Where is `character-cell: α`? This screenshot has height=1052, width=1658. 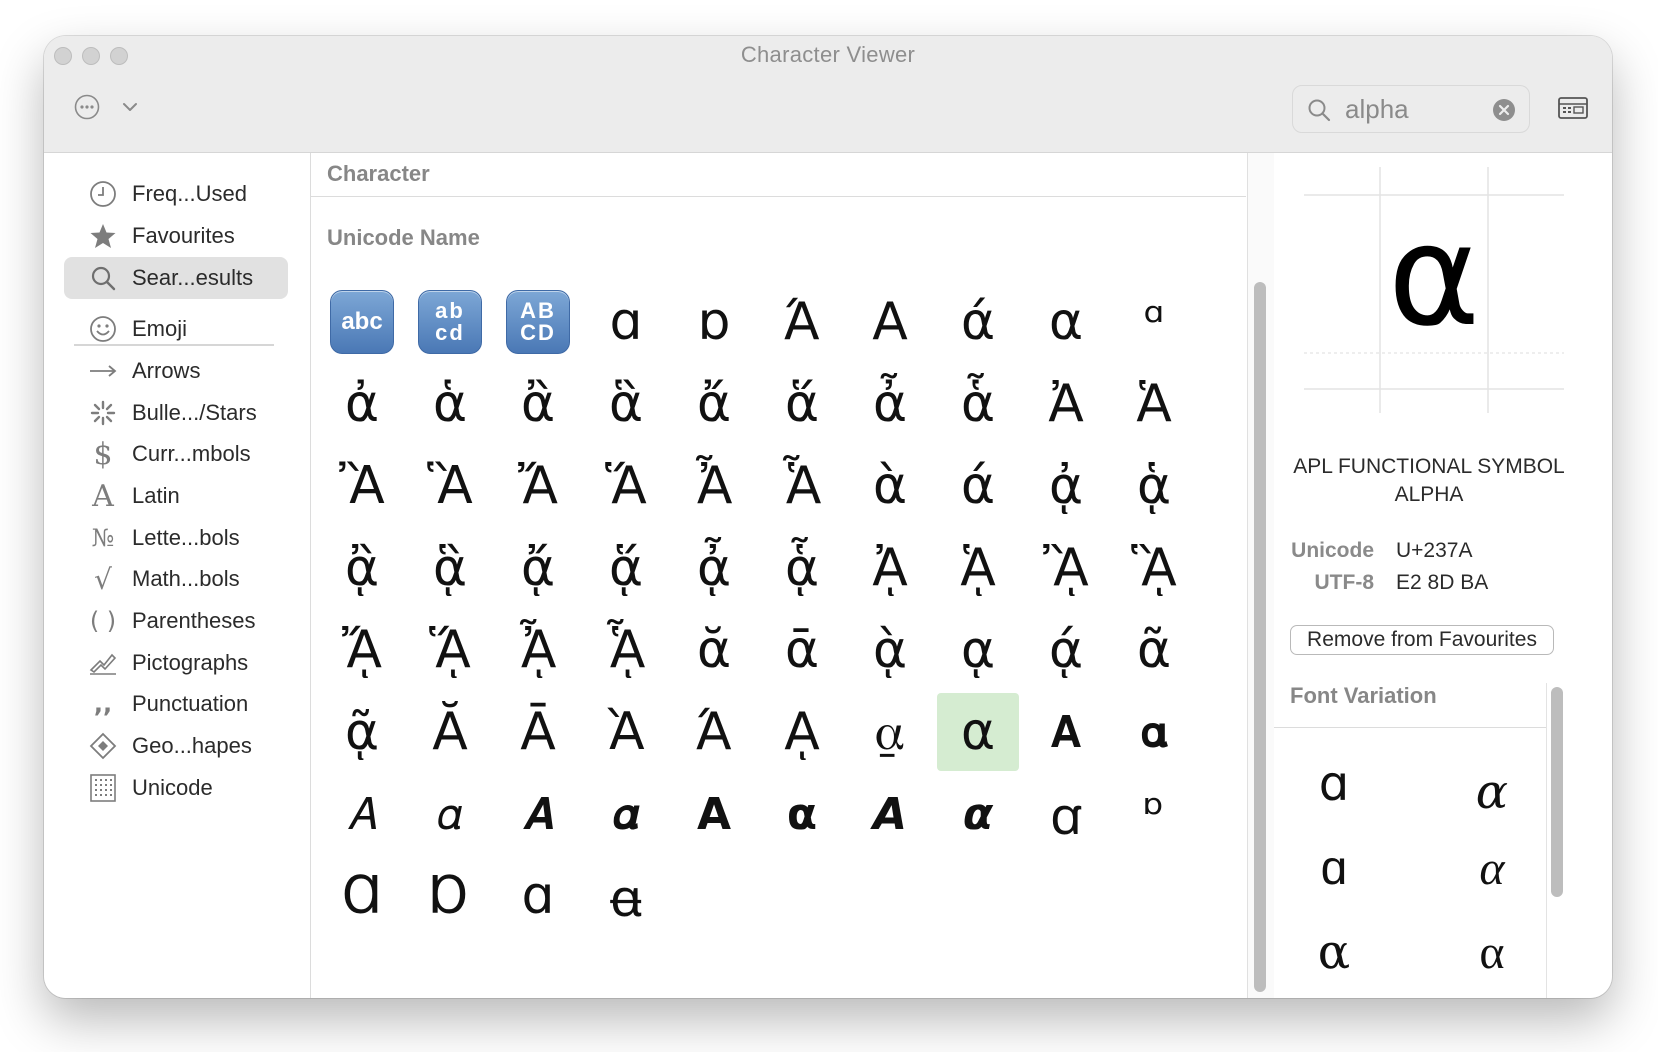 character-cell: α is located at coordinates (1066, 322).